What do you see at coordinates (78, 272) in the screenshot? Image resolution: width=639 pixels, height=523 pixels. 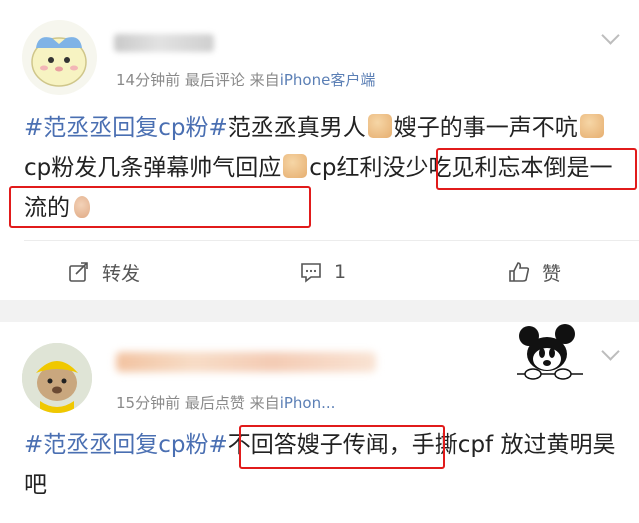 I see `repost-icon` at bounding box center [78, 272].